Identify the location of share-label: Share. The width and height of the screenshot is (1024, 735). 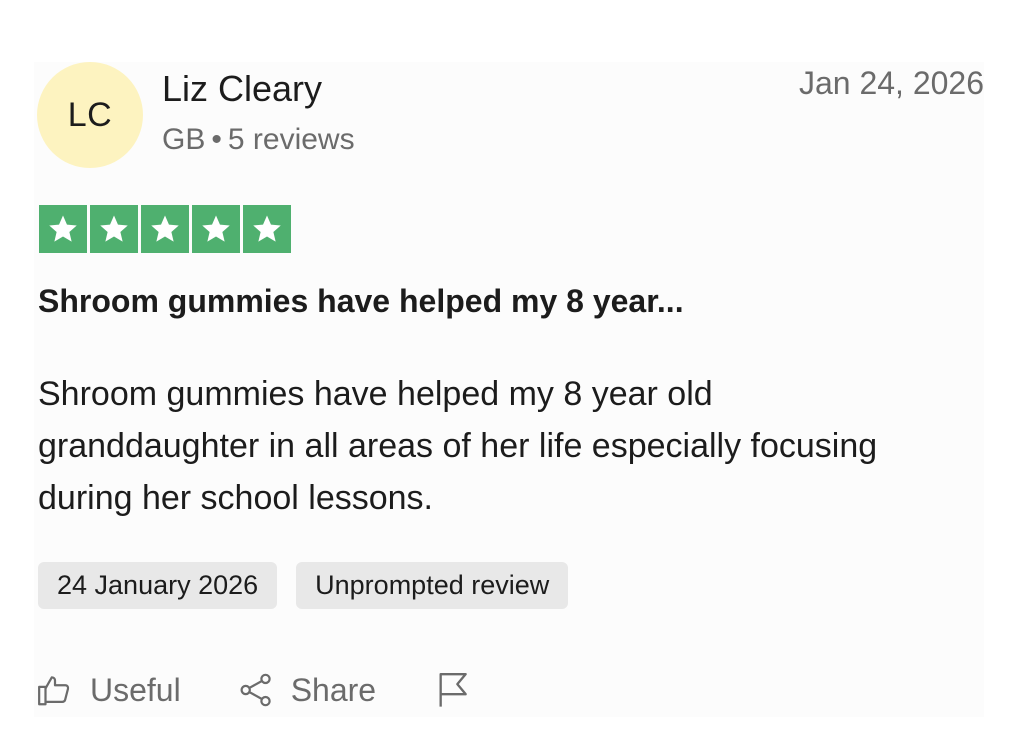
(333, 689).